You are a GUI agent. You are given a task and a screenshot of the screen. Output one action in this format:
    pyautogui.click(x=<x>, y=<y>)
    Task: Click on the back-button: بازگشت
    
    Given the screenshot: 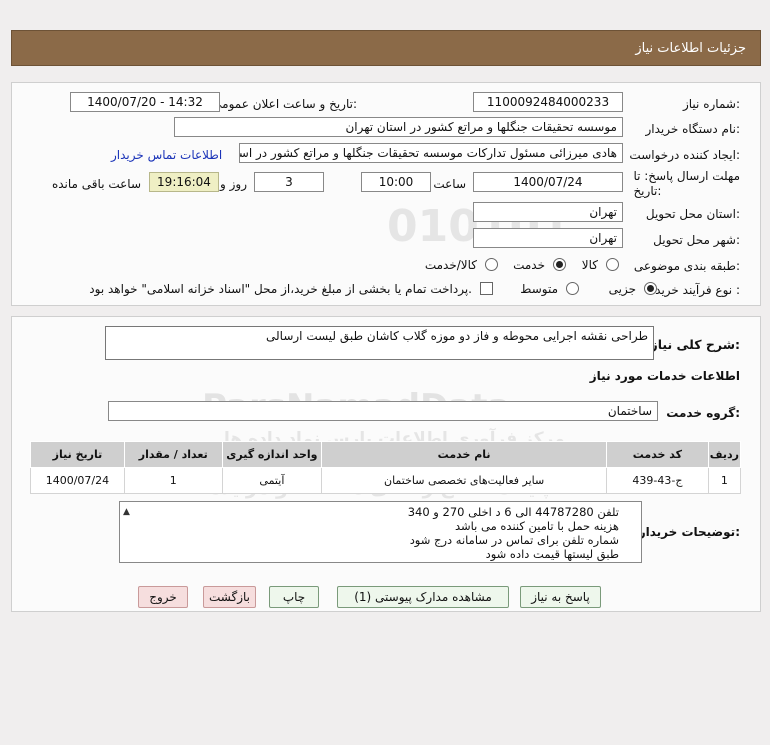 What is the action you would take?
    pyautogui.click(x=229, y=597)
    